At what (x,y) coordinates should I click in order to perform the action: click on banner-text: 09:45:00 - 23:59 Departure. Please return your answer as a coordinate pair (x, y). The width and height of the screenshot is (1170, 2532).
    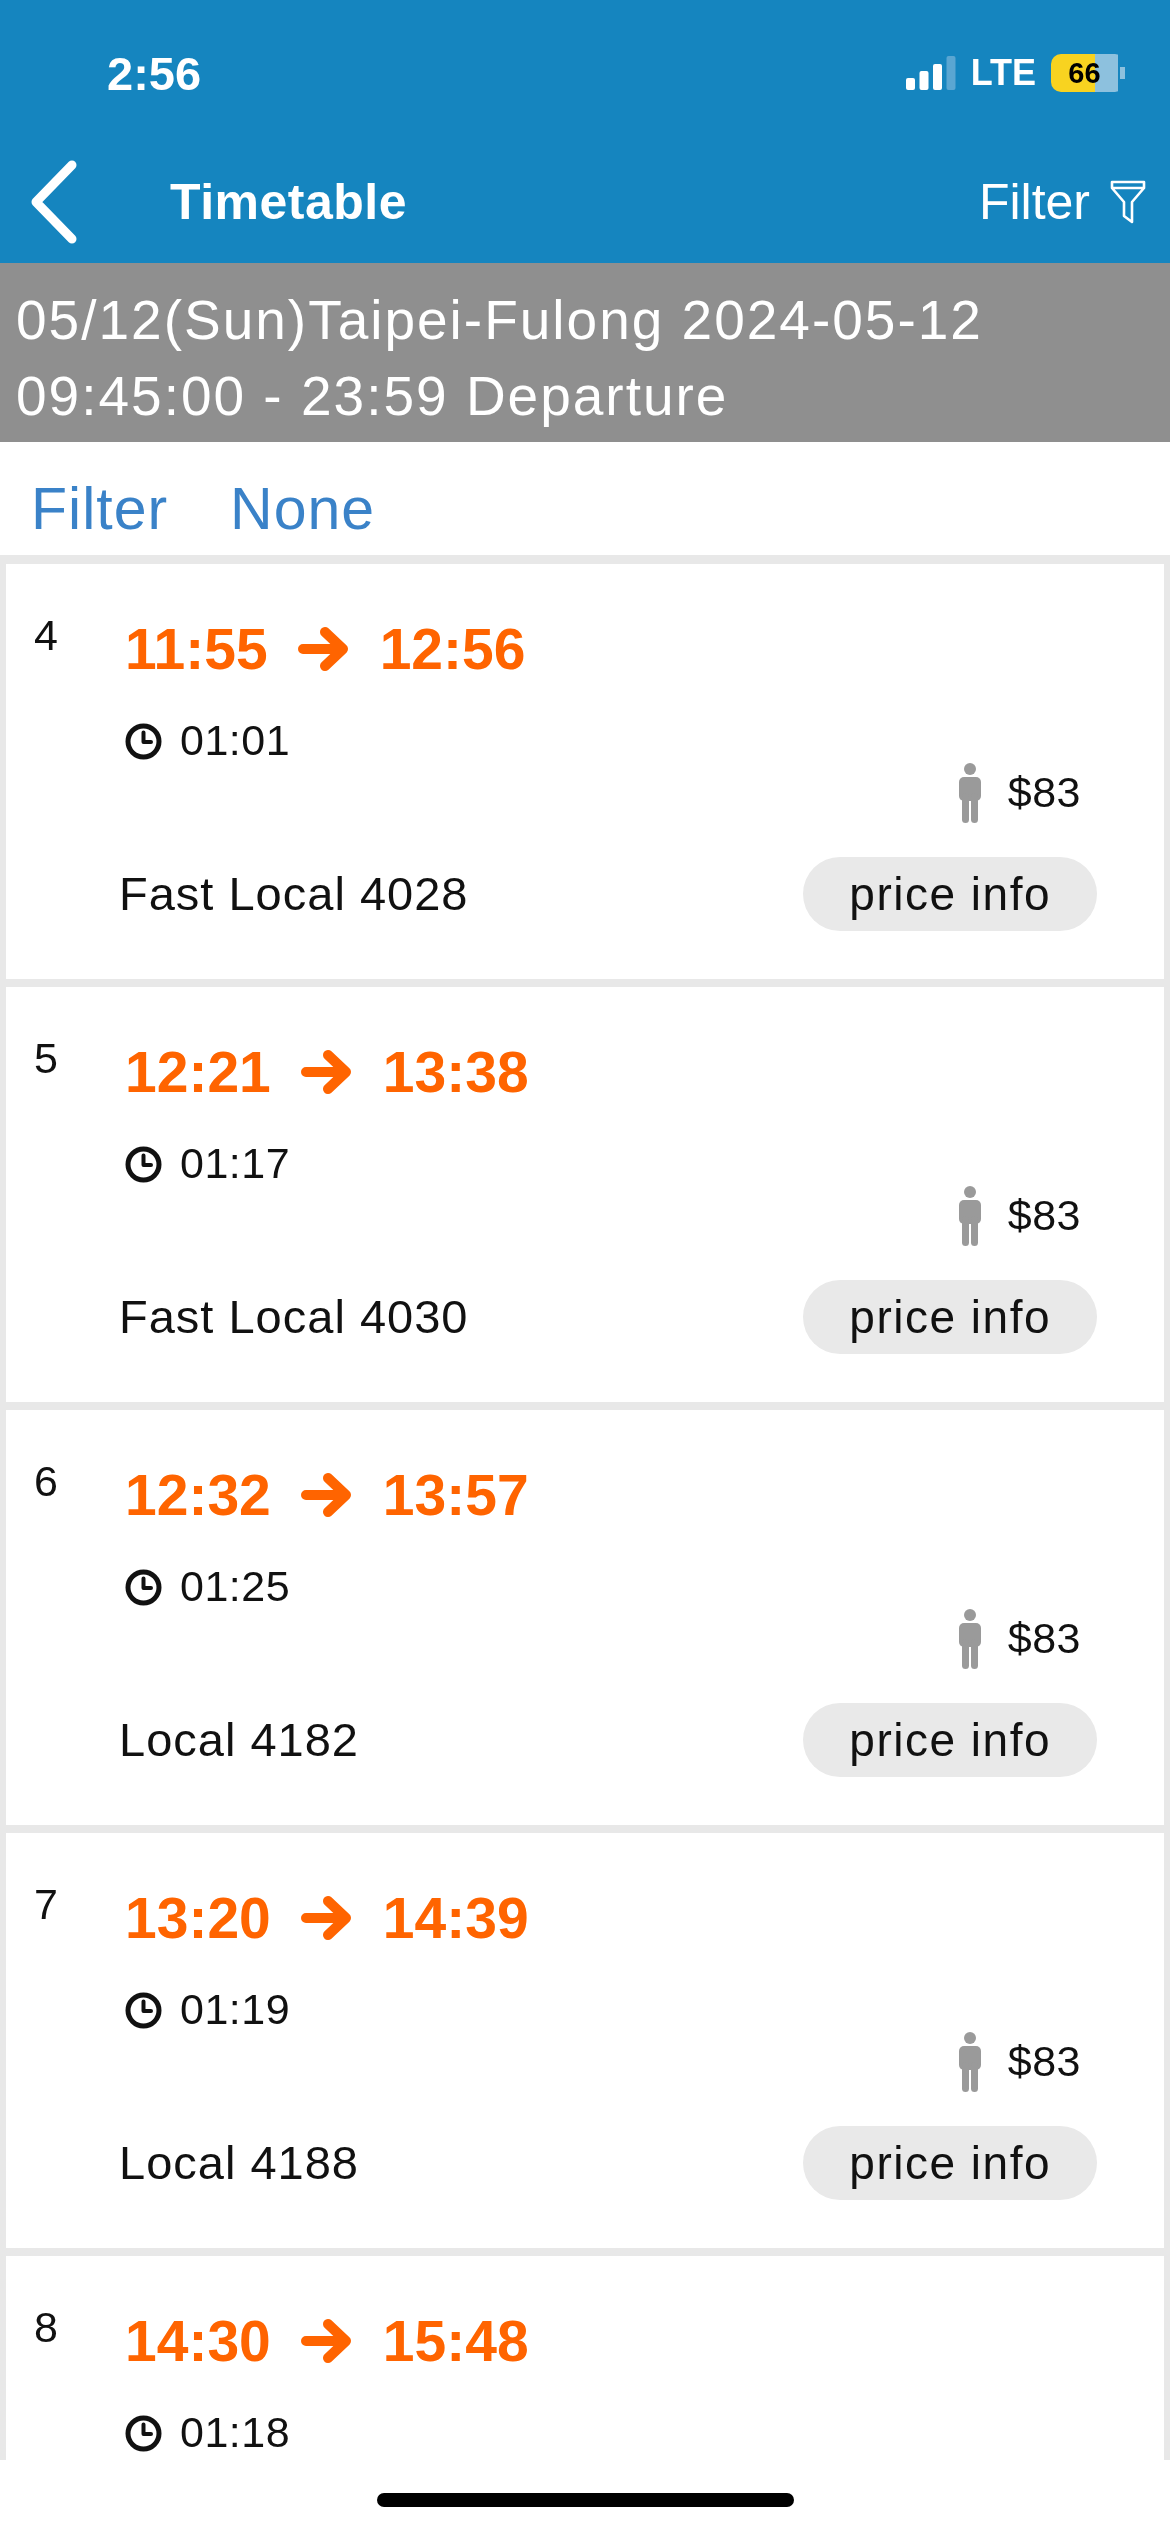
    Looking at the image, I should click on (373, 396).